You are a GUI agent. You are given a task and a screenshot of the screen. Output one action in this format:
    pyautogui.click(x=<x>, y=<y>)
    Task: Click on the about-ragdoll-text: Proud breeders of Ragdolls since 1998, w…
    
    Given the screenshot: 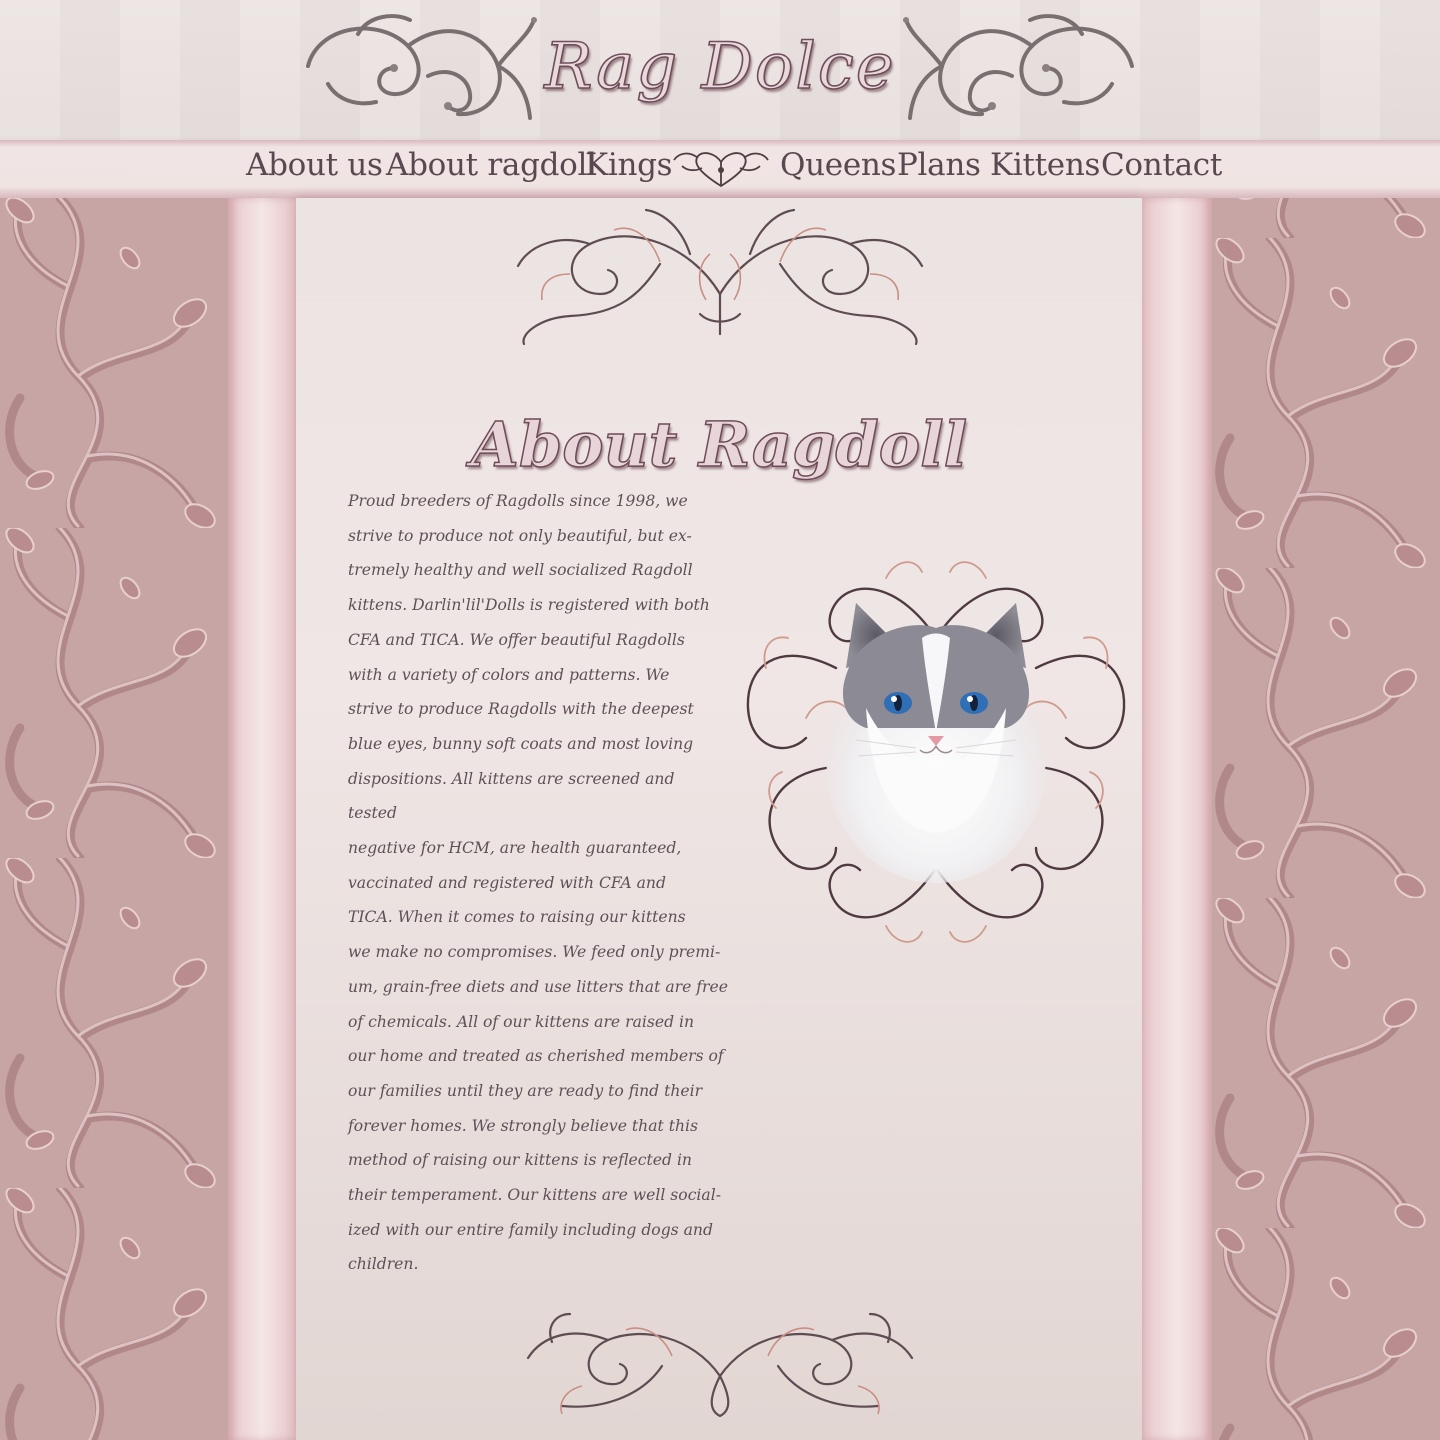 What is the action you would take?
    pyautogui.click(x=538, y=883)
    